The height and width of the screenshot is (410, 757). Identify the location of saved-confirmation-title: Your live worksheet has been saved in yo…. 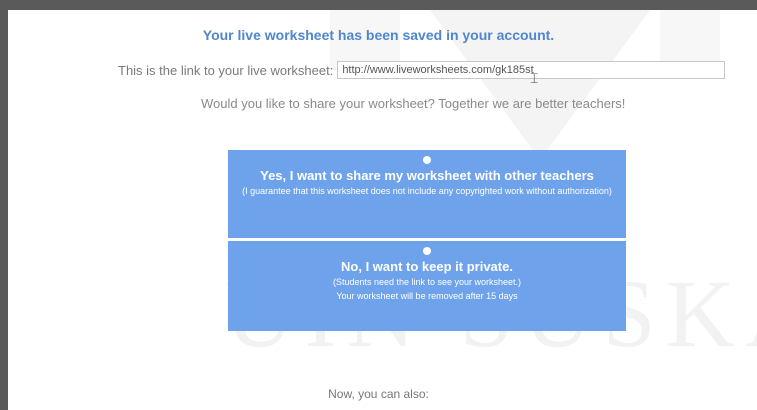
(378, 35).